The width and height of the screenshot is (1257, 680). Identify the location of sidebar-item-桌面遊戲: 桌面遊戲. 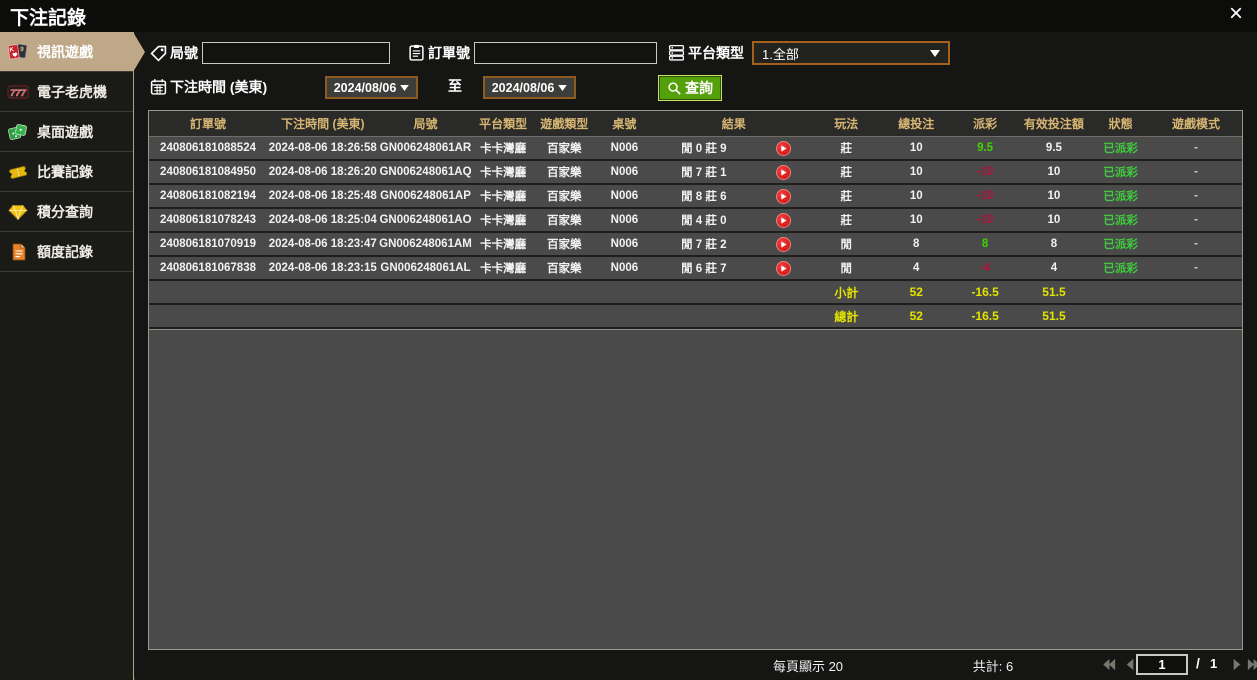
(66, 132).